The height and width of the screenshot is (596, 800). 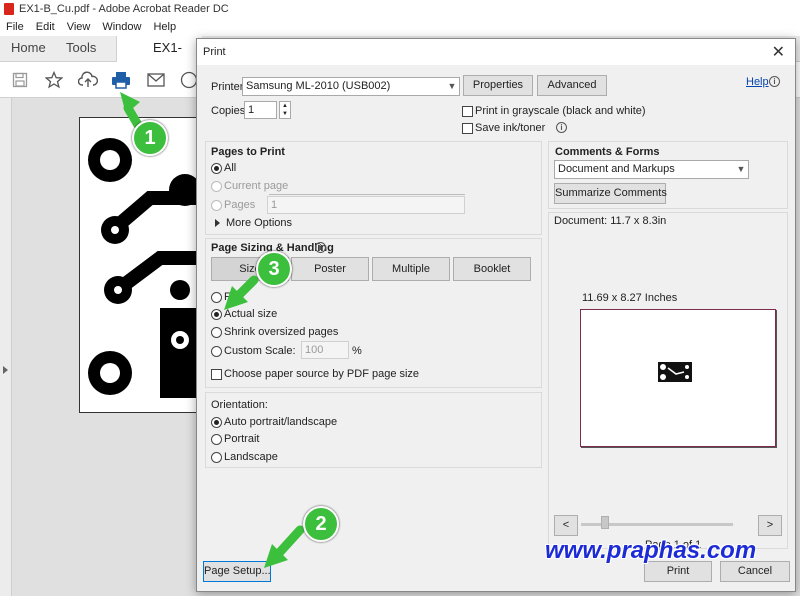 What do you see at coordinates (321, 524) in the screenshot?
I see `step-2-badge: 2` at bounding box center [321, 524].